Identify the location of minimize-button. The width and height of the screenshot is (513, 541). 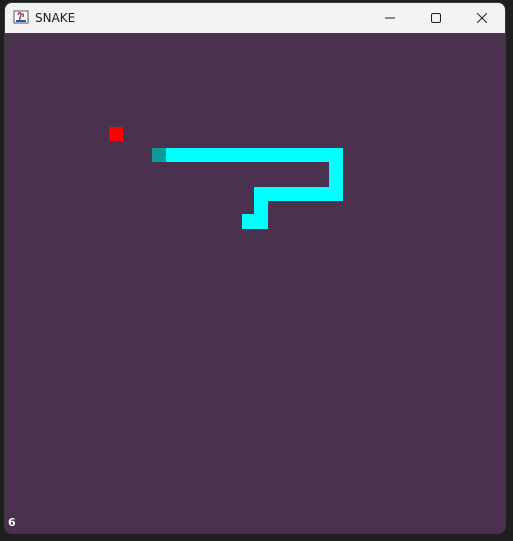
(390, 18).